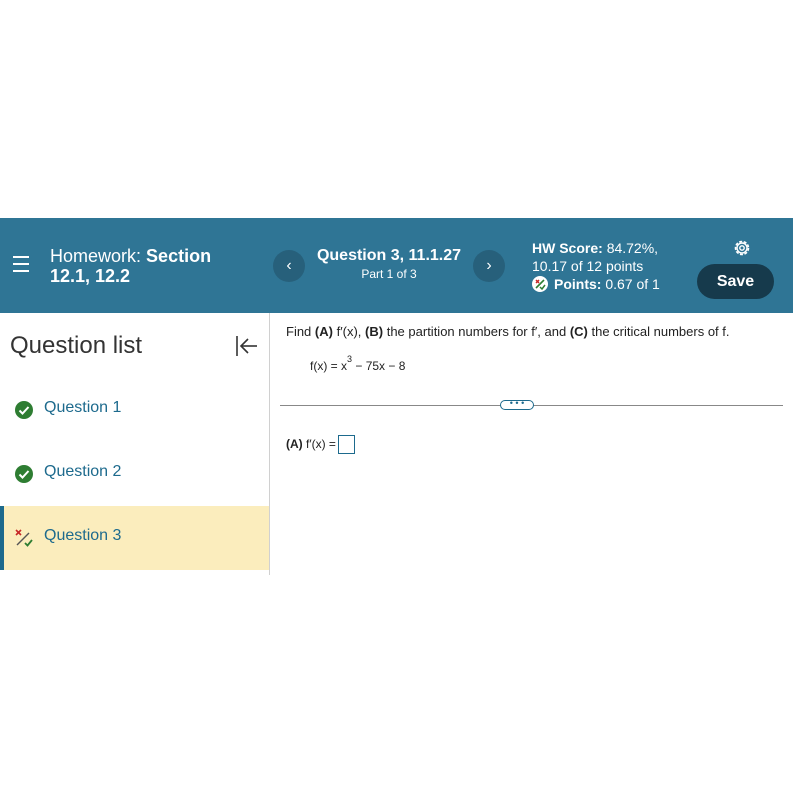  Describe the element at coordinates (76, 345) in the screenshot. I see `question-list-title: Question list` at that location.